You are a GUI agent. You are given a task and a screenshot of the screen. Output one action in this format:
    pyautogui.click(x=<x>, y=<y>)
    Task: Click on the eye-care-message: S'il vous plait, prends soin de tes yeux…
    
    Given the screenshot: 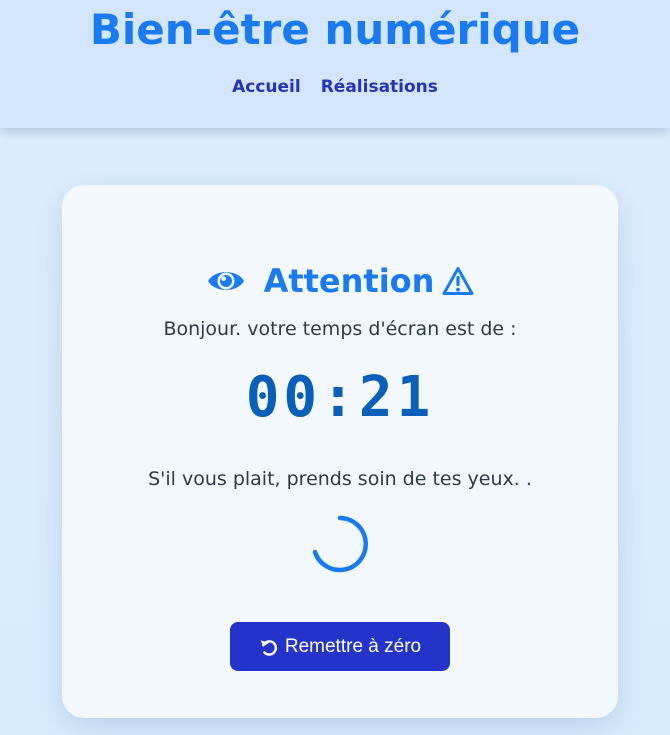 What is the action you would take?
    pyautogui.click(x=340, y=479)
    